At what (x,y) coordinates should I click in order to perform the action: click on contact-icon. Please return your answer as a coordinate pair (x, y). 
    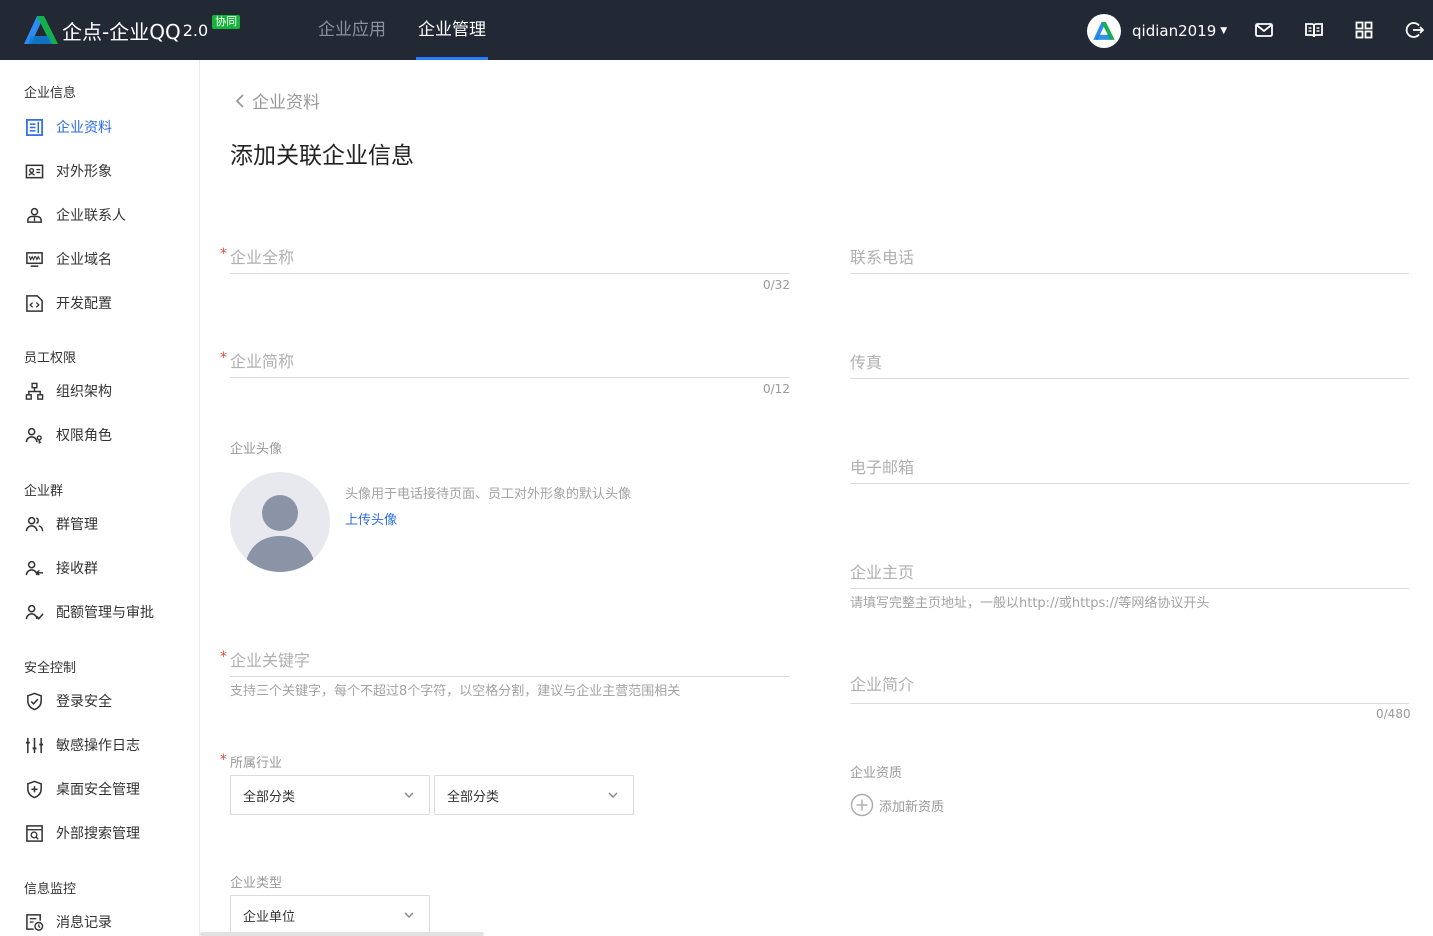
    Looking at the image, I should click on (34, 215).